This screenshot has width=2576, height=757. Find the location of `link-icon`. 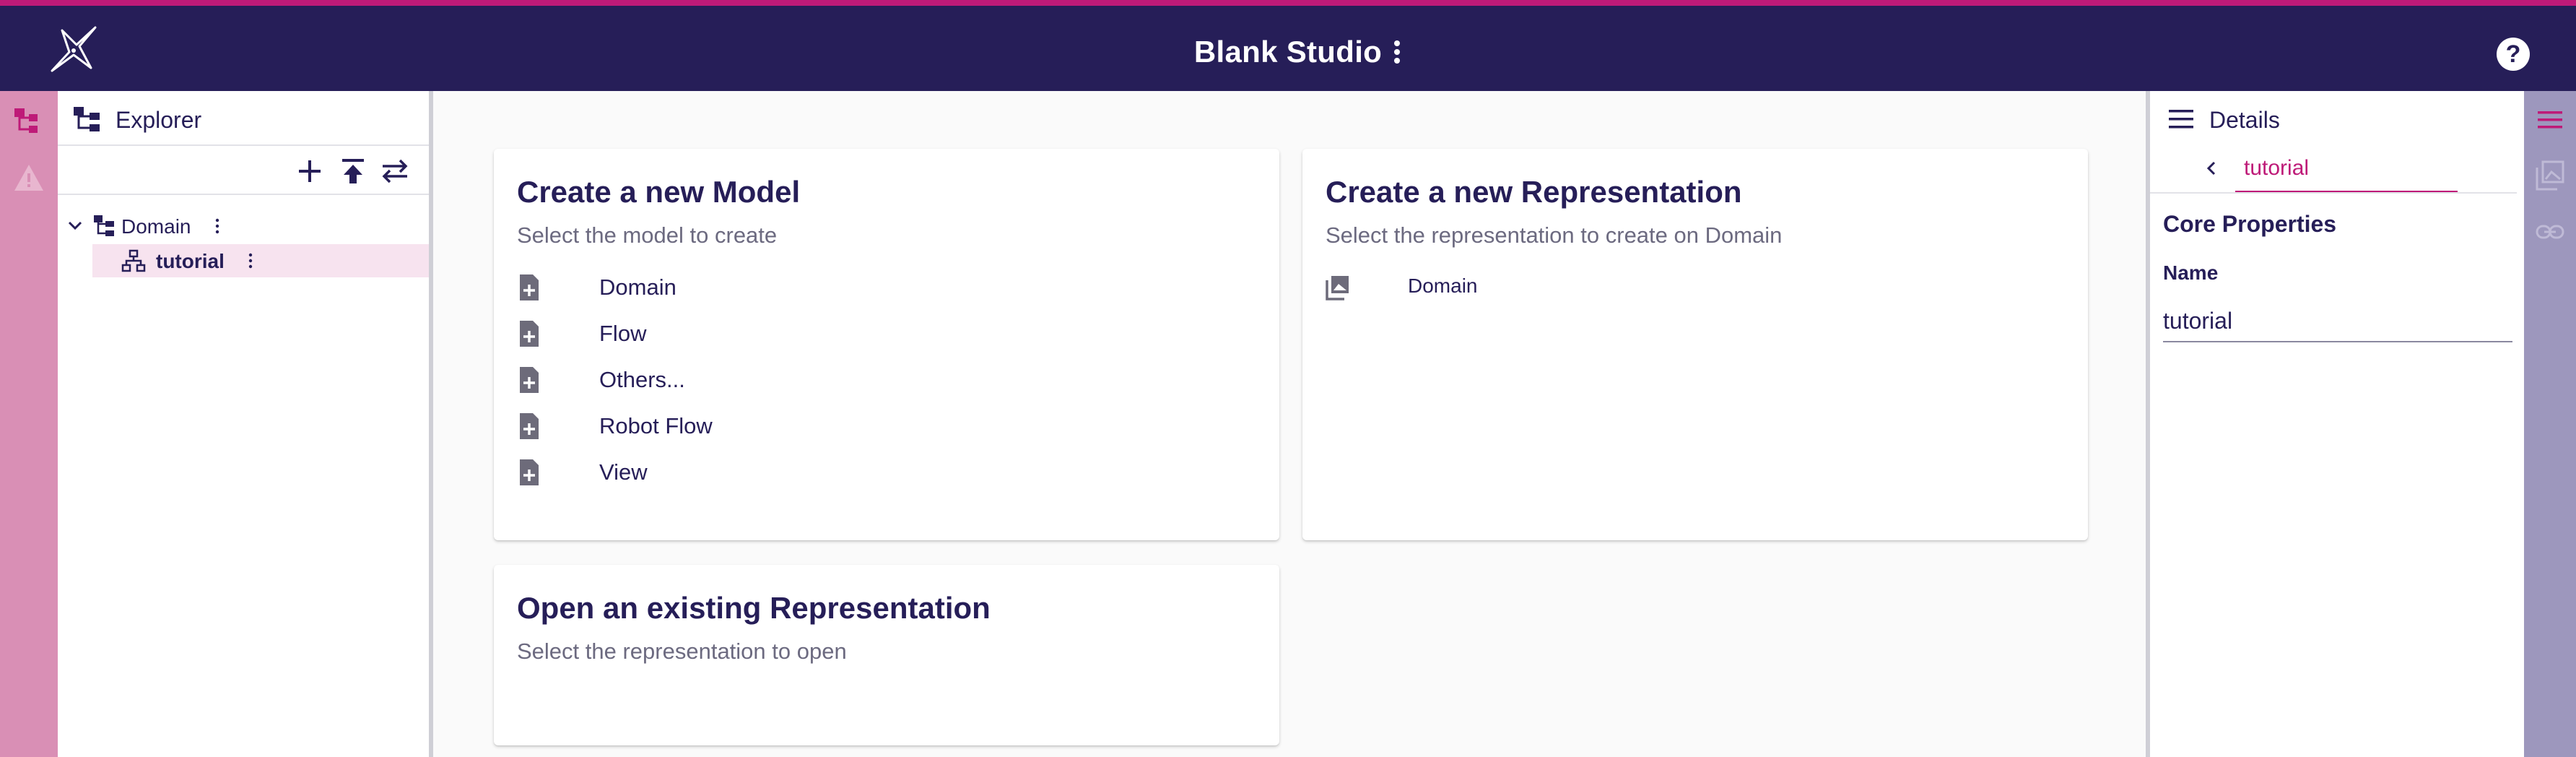

link-icon is located at coordinates (2550, 232).